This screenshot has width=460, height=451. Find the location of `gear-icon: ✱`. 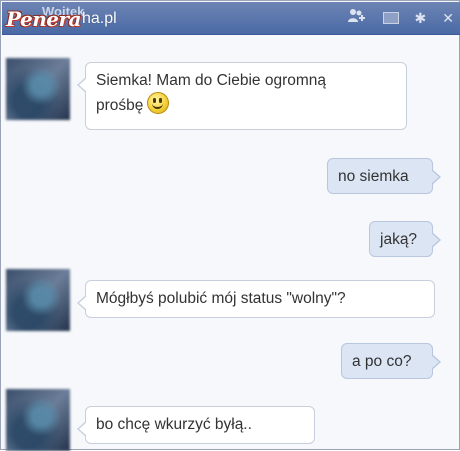

gear-icon: ✱ is located at coordinates (421, 18).